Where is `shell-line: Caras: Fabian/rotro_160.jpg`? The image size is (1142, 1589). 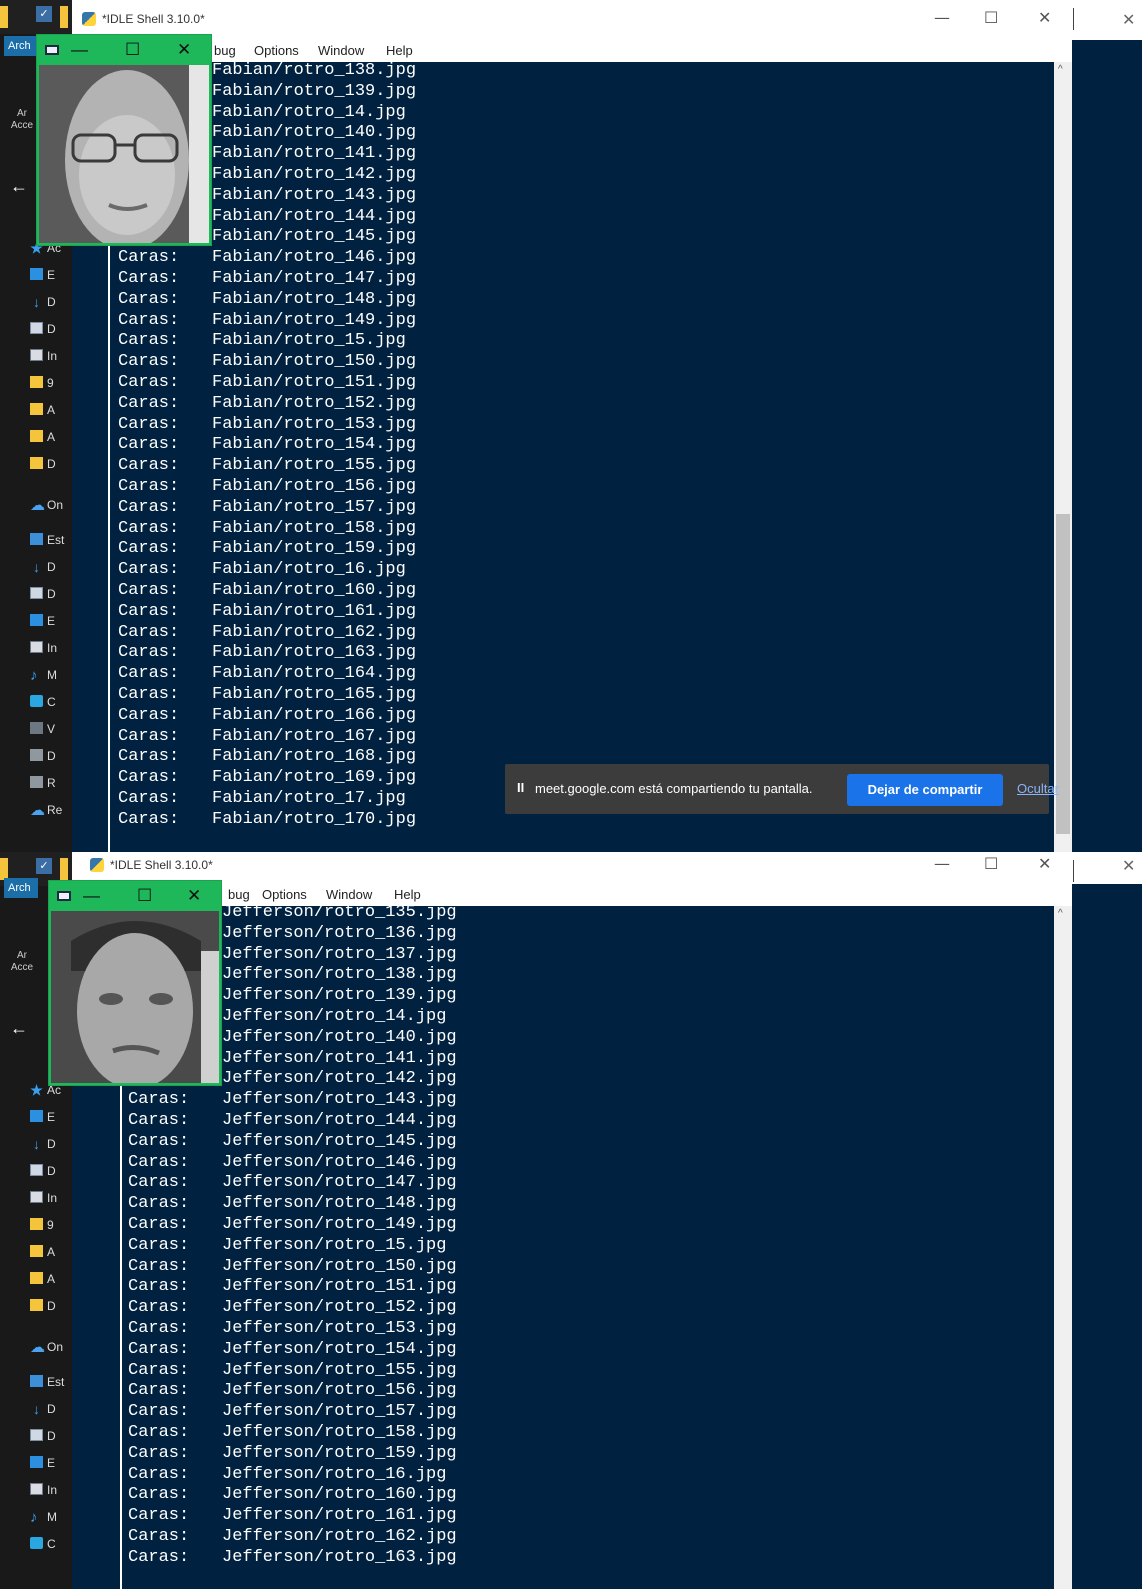
shell-line: Caras: Fabian/rotro_160.jpg is located at coordinates (267, 591).